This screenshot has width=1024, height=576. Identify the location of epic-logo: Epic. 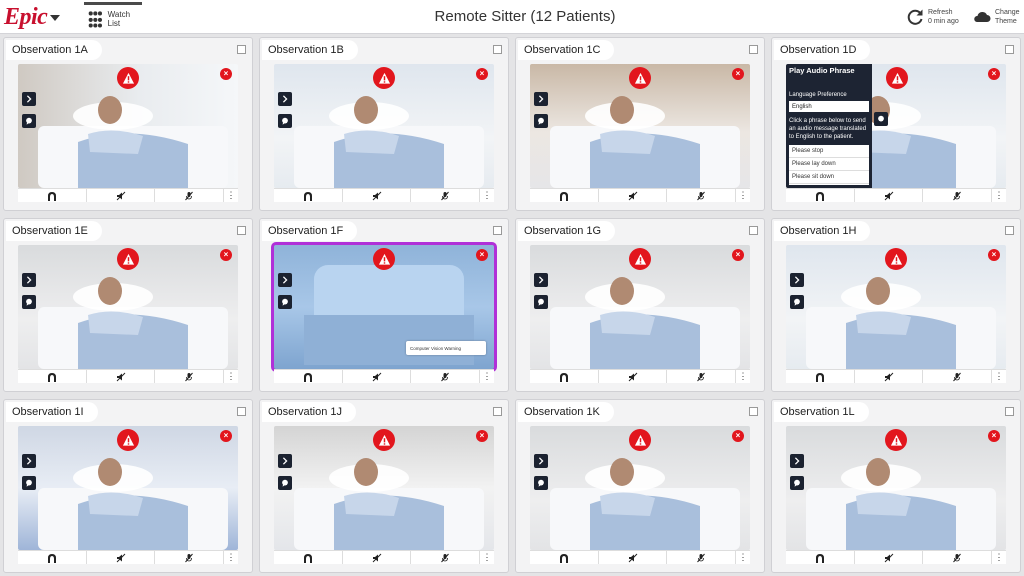
(32, 17).